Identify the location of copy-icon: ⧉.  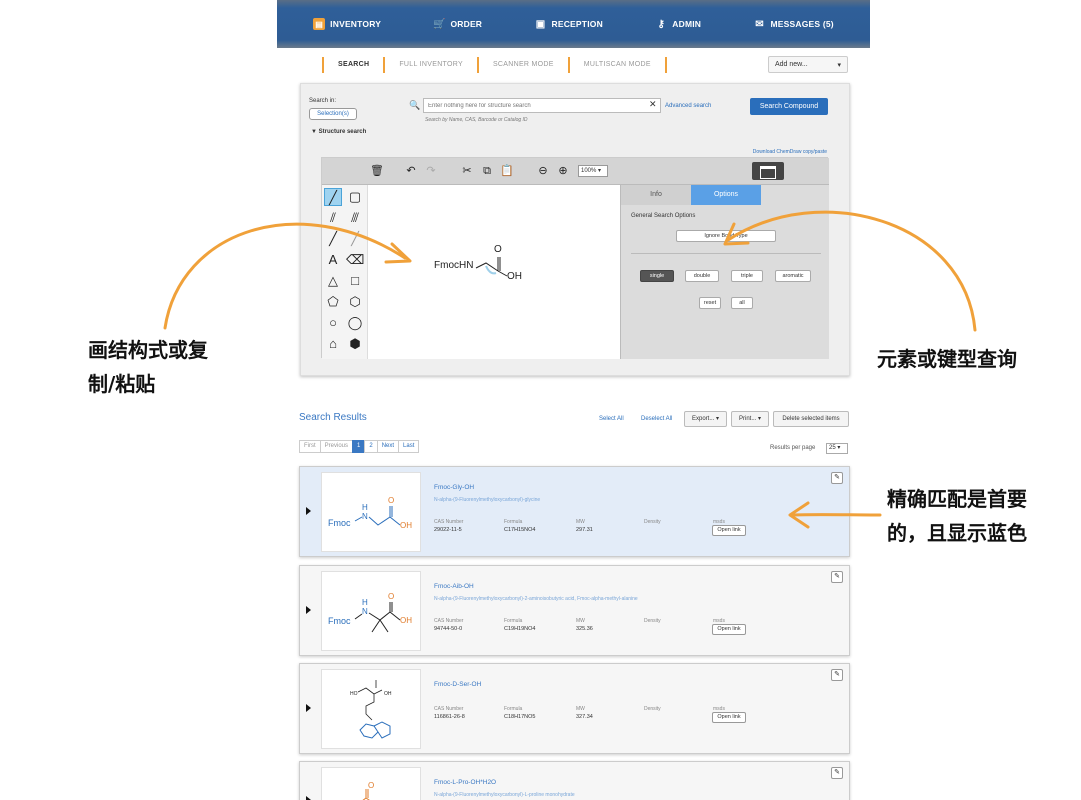
(487, 171).